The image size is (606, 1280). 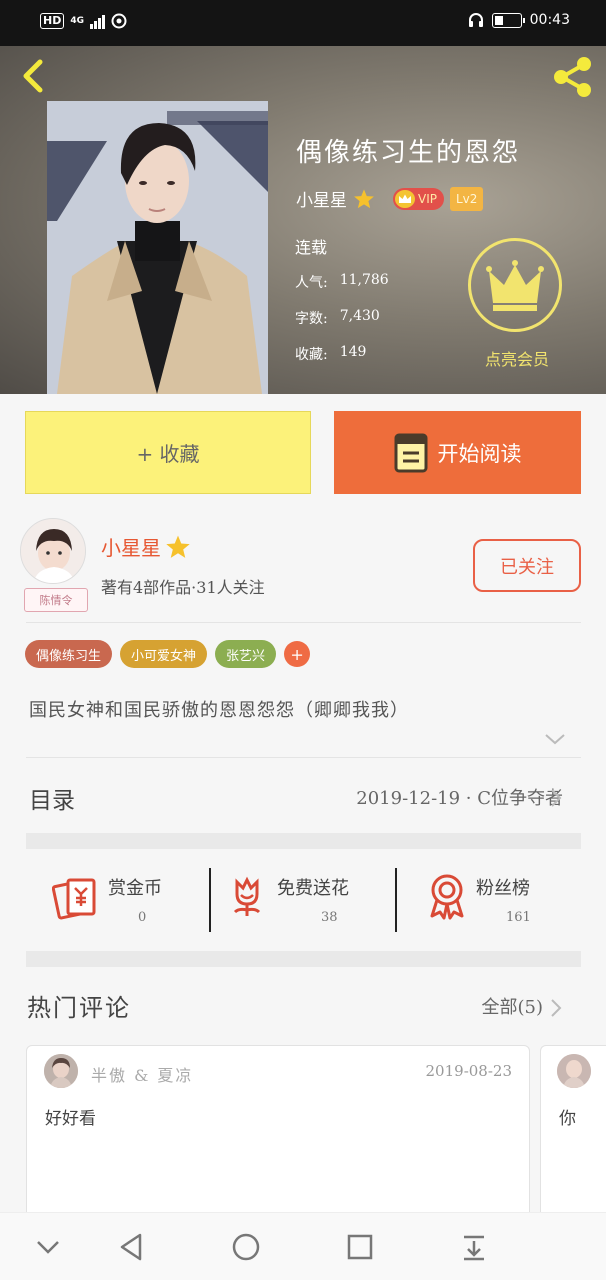 I want to click on stat-count: 0, so click(x=142, y=917).